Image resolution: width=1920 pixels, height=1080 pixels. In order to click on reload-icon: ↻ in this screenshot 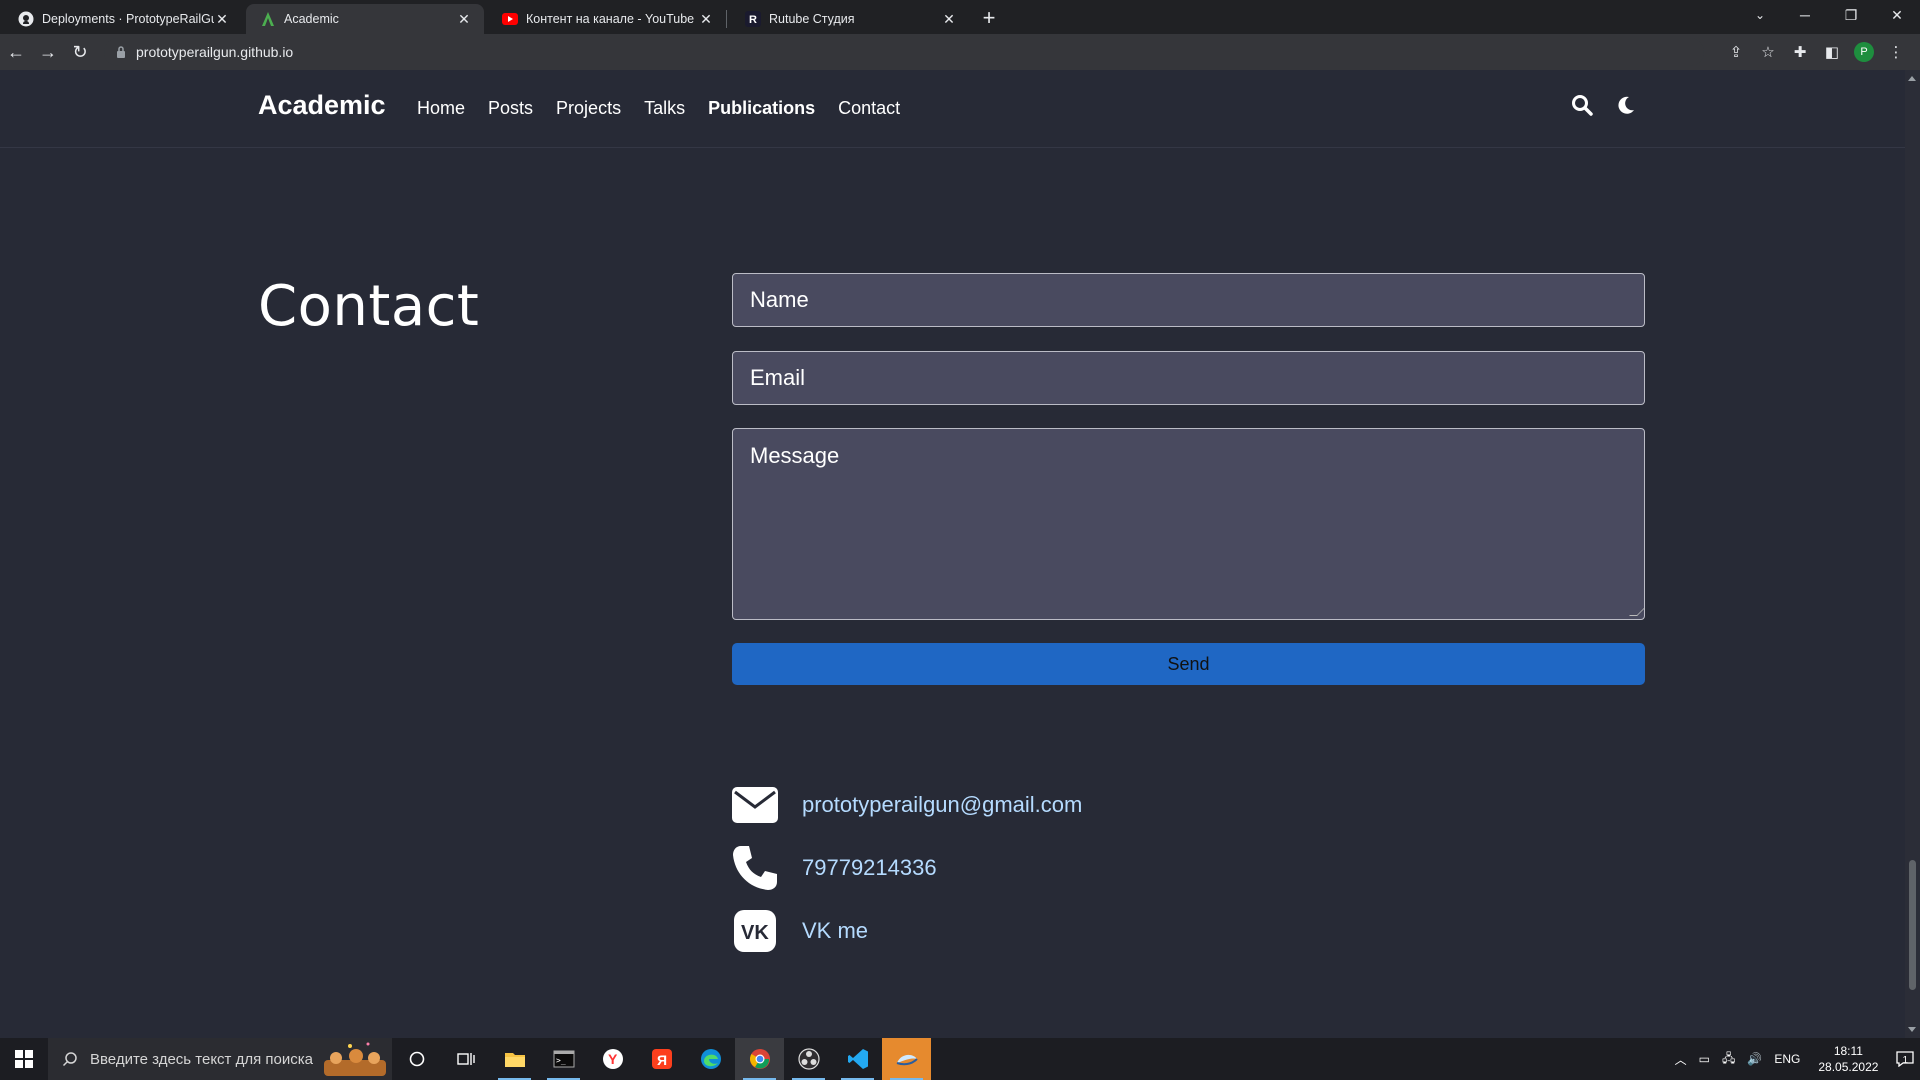, I will do `click(80, 52)`.